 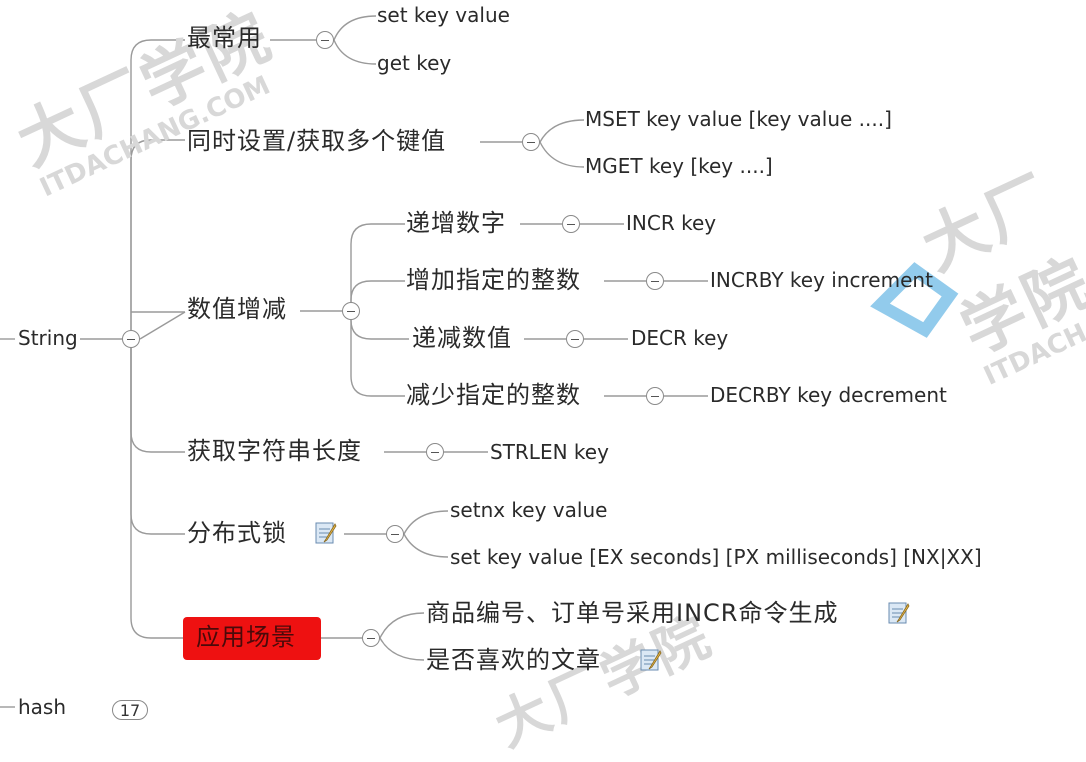 I want to click on branch-strlen-label: 获取字符串长度, so click(x=274, y=451).